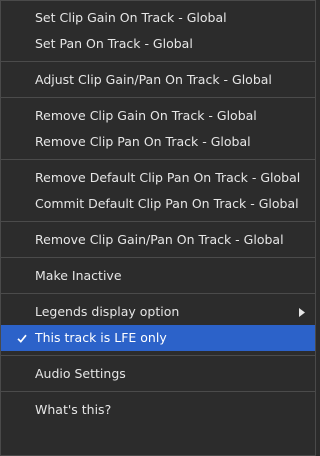 This screenshot has width=320, height=456. I want to click on menu-item-label: Set Pan On Track - Global, so click(114, 43).